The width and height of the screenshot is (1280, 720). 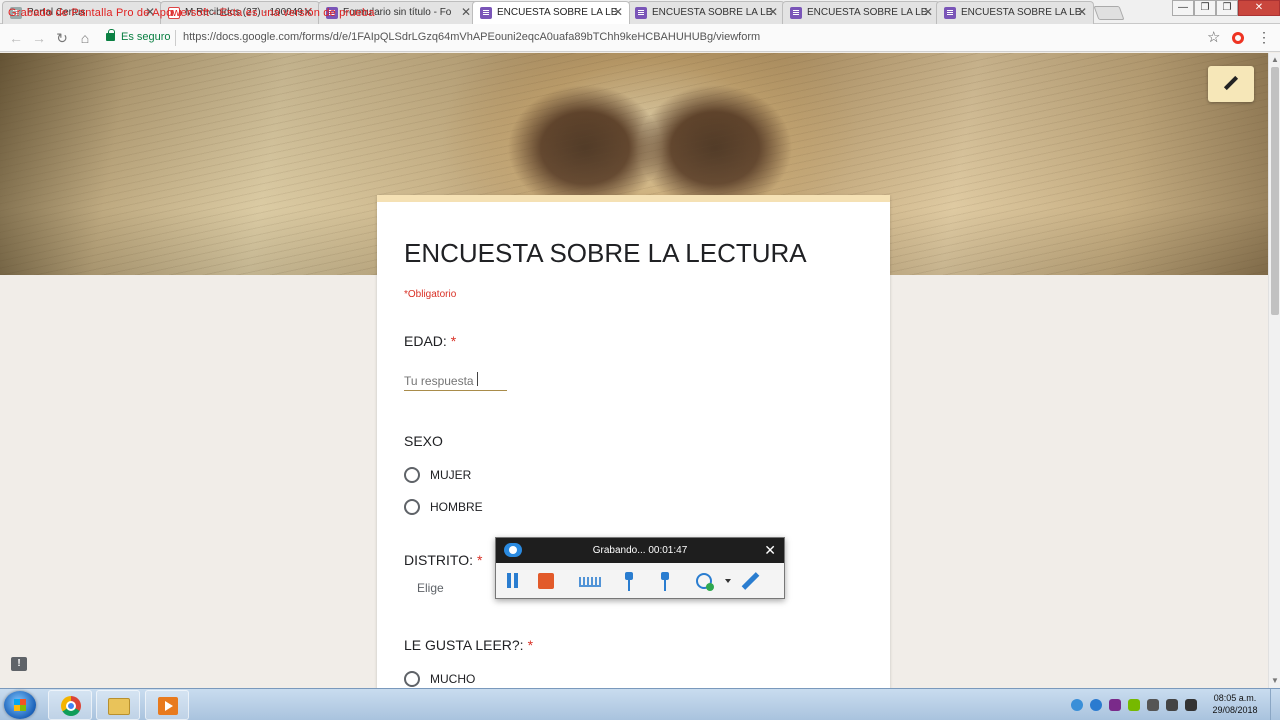 What do you see at coordinates (62, 38) in the screenshot?
I see `reload-icon: ↻` at bounding box center [62, 38].